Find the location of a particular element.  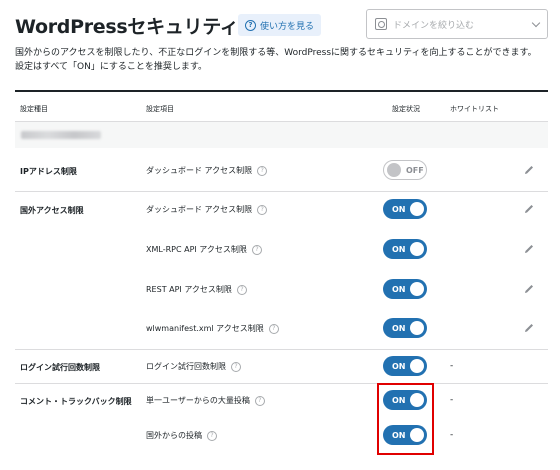

setting-item: wlwmanifest.xml アクセス制限 ? is located at coordinates (212, 328).